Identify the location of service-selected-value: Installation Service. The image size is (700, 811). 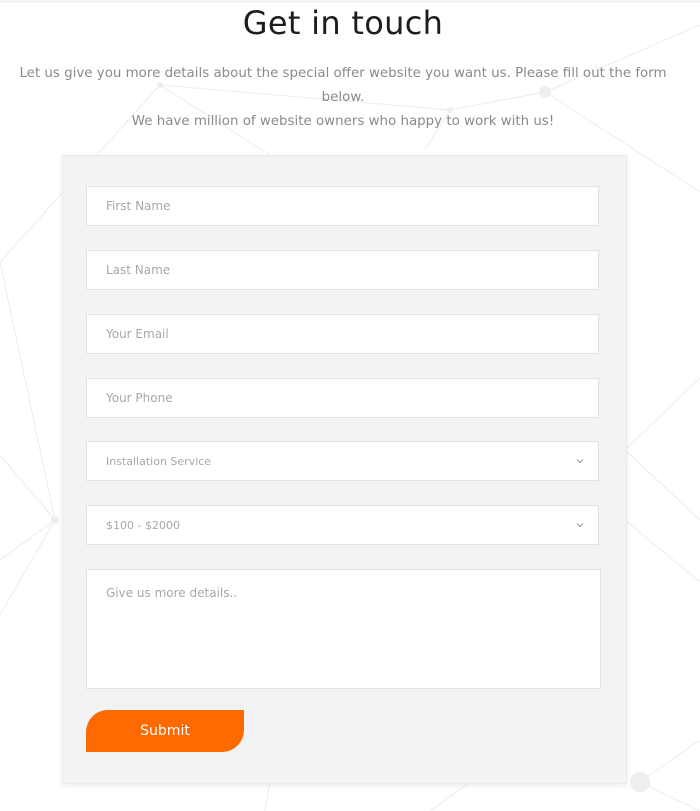
(159, 461).